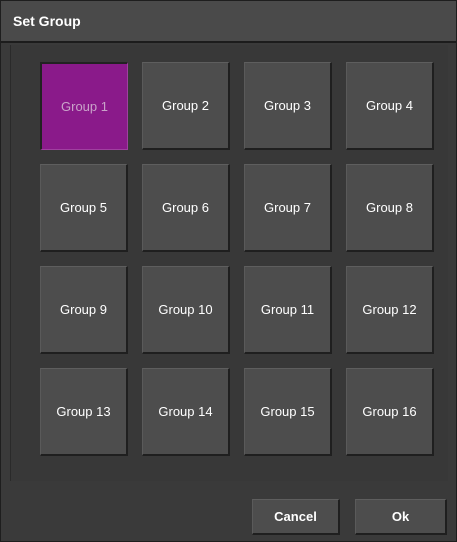  Describe the element at coordinates (228, 22) in the screenshot. I see `title-bar: Set Group` at that location.